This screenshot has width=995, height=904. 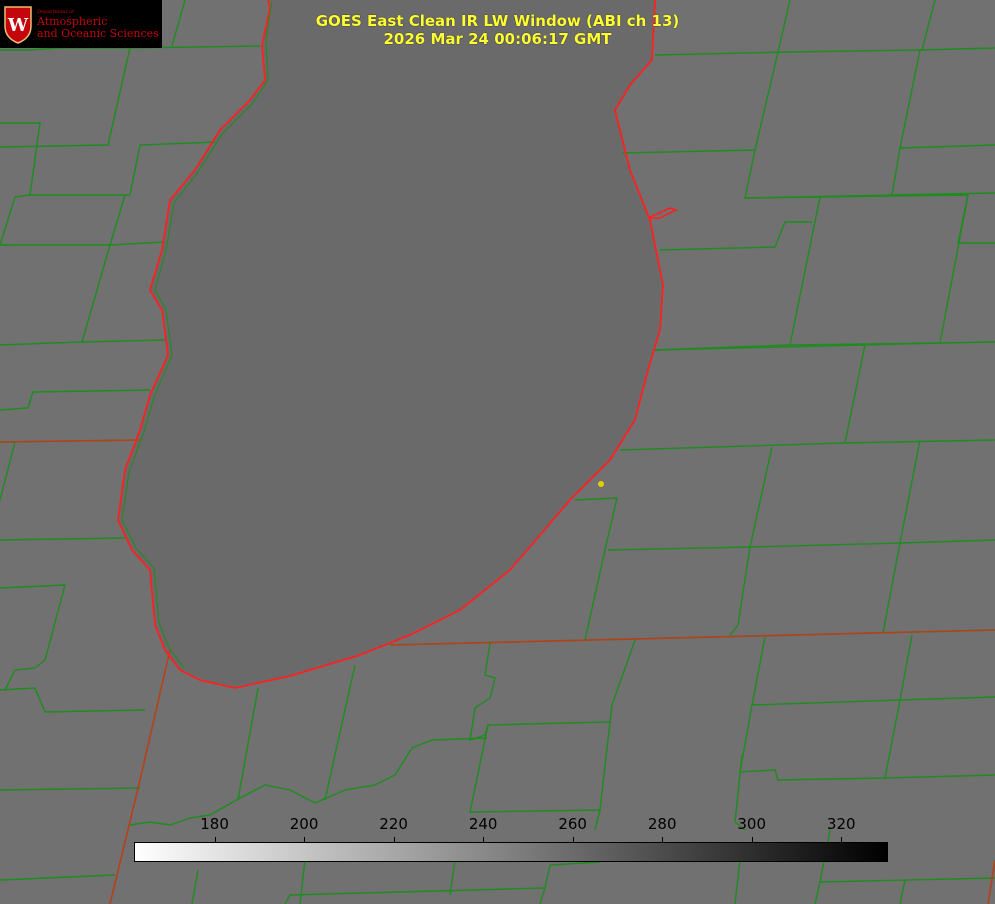 I want to click on colorbar-tick-label: 300, so click(x=752, y=824).